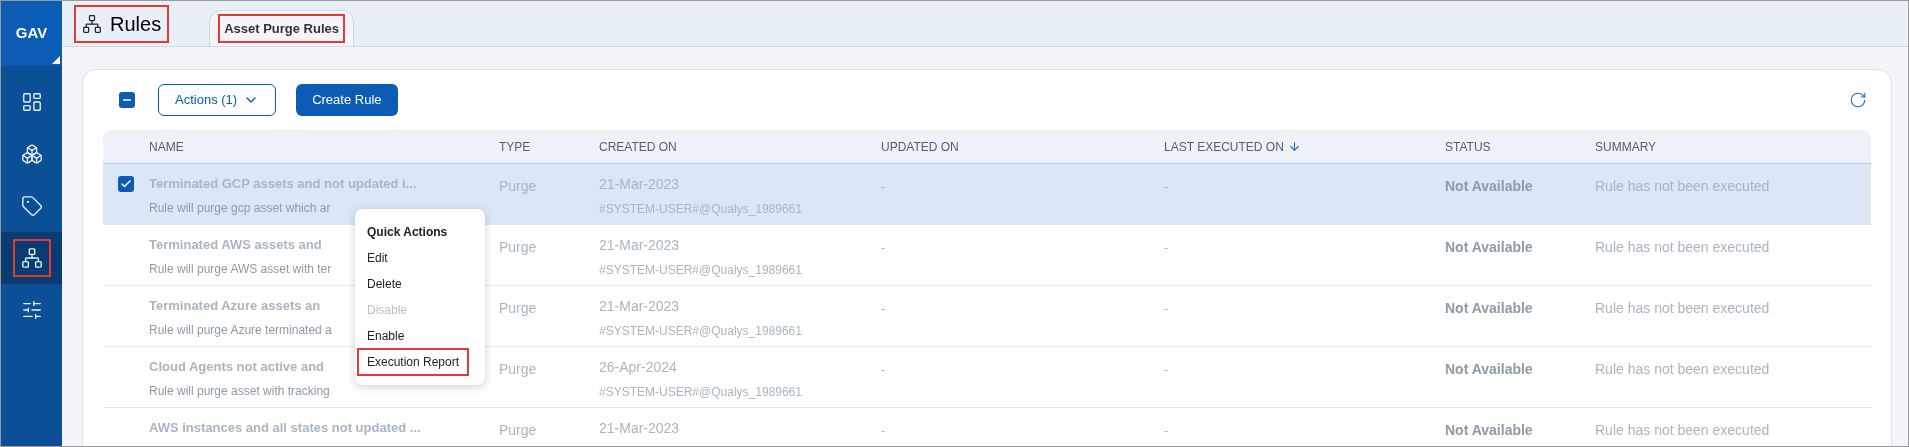  I want to click on check-icon, so click(126, 184).